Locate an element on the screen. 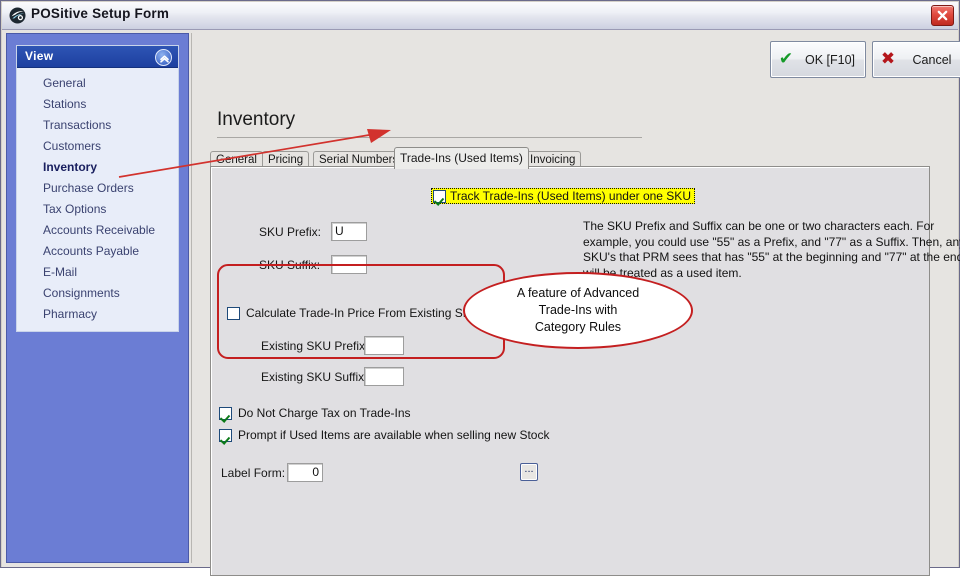  close-icon is located at coordinates (942, 15).